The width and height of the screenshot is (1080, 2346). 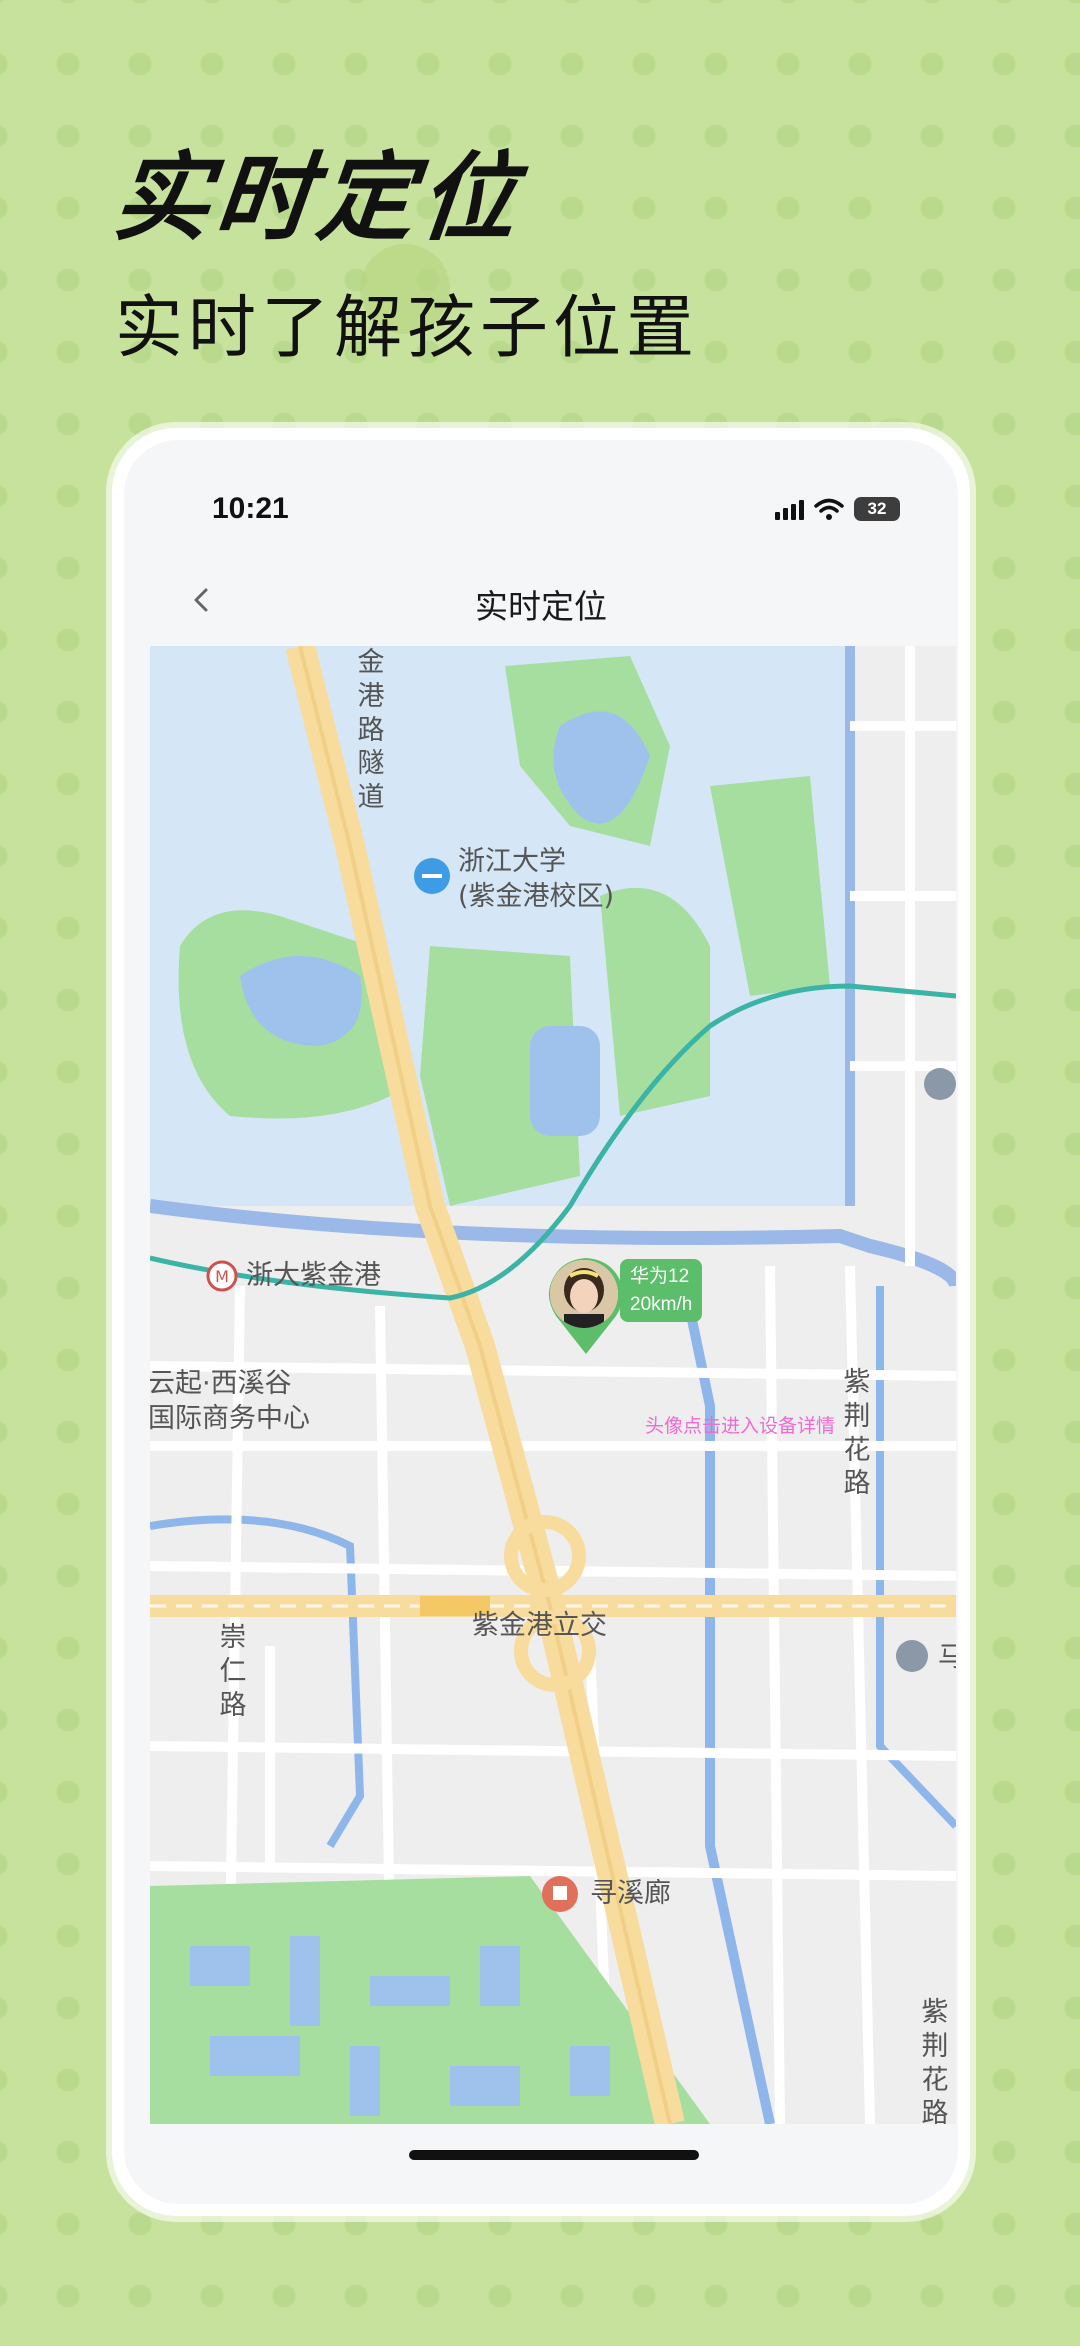 I want to click on device-name: 华为12, so click(x=660, y=1276).